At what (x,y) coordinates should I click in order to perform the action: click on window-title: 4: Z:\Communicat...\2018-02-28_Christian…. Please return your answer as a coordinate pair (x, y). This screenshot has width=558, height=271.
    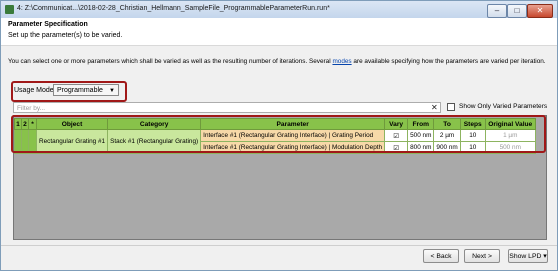
    Looking at the image, I should click on (173, 8).